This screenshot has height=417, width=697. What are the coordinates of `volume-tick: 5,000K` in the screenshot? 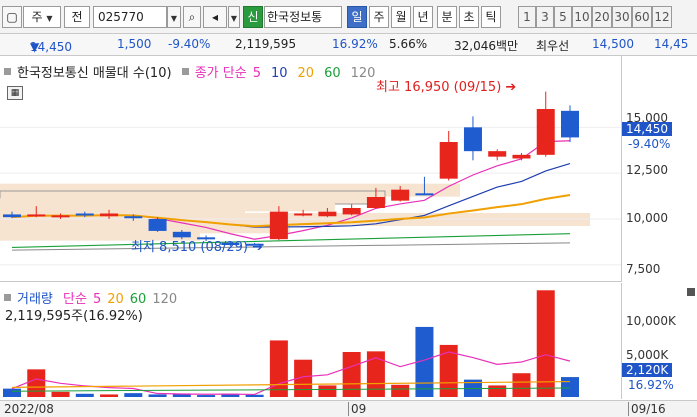 It's located at (647, 355).